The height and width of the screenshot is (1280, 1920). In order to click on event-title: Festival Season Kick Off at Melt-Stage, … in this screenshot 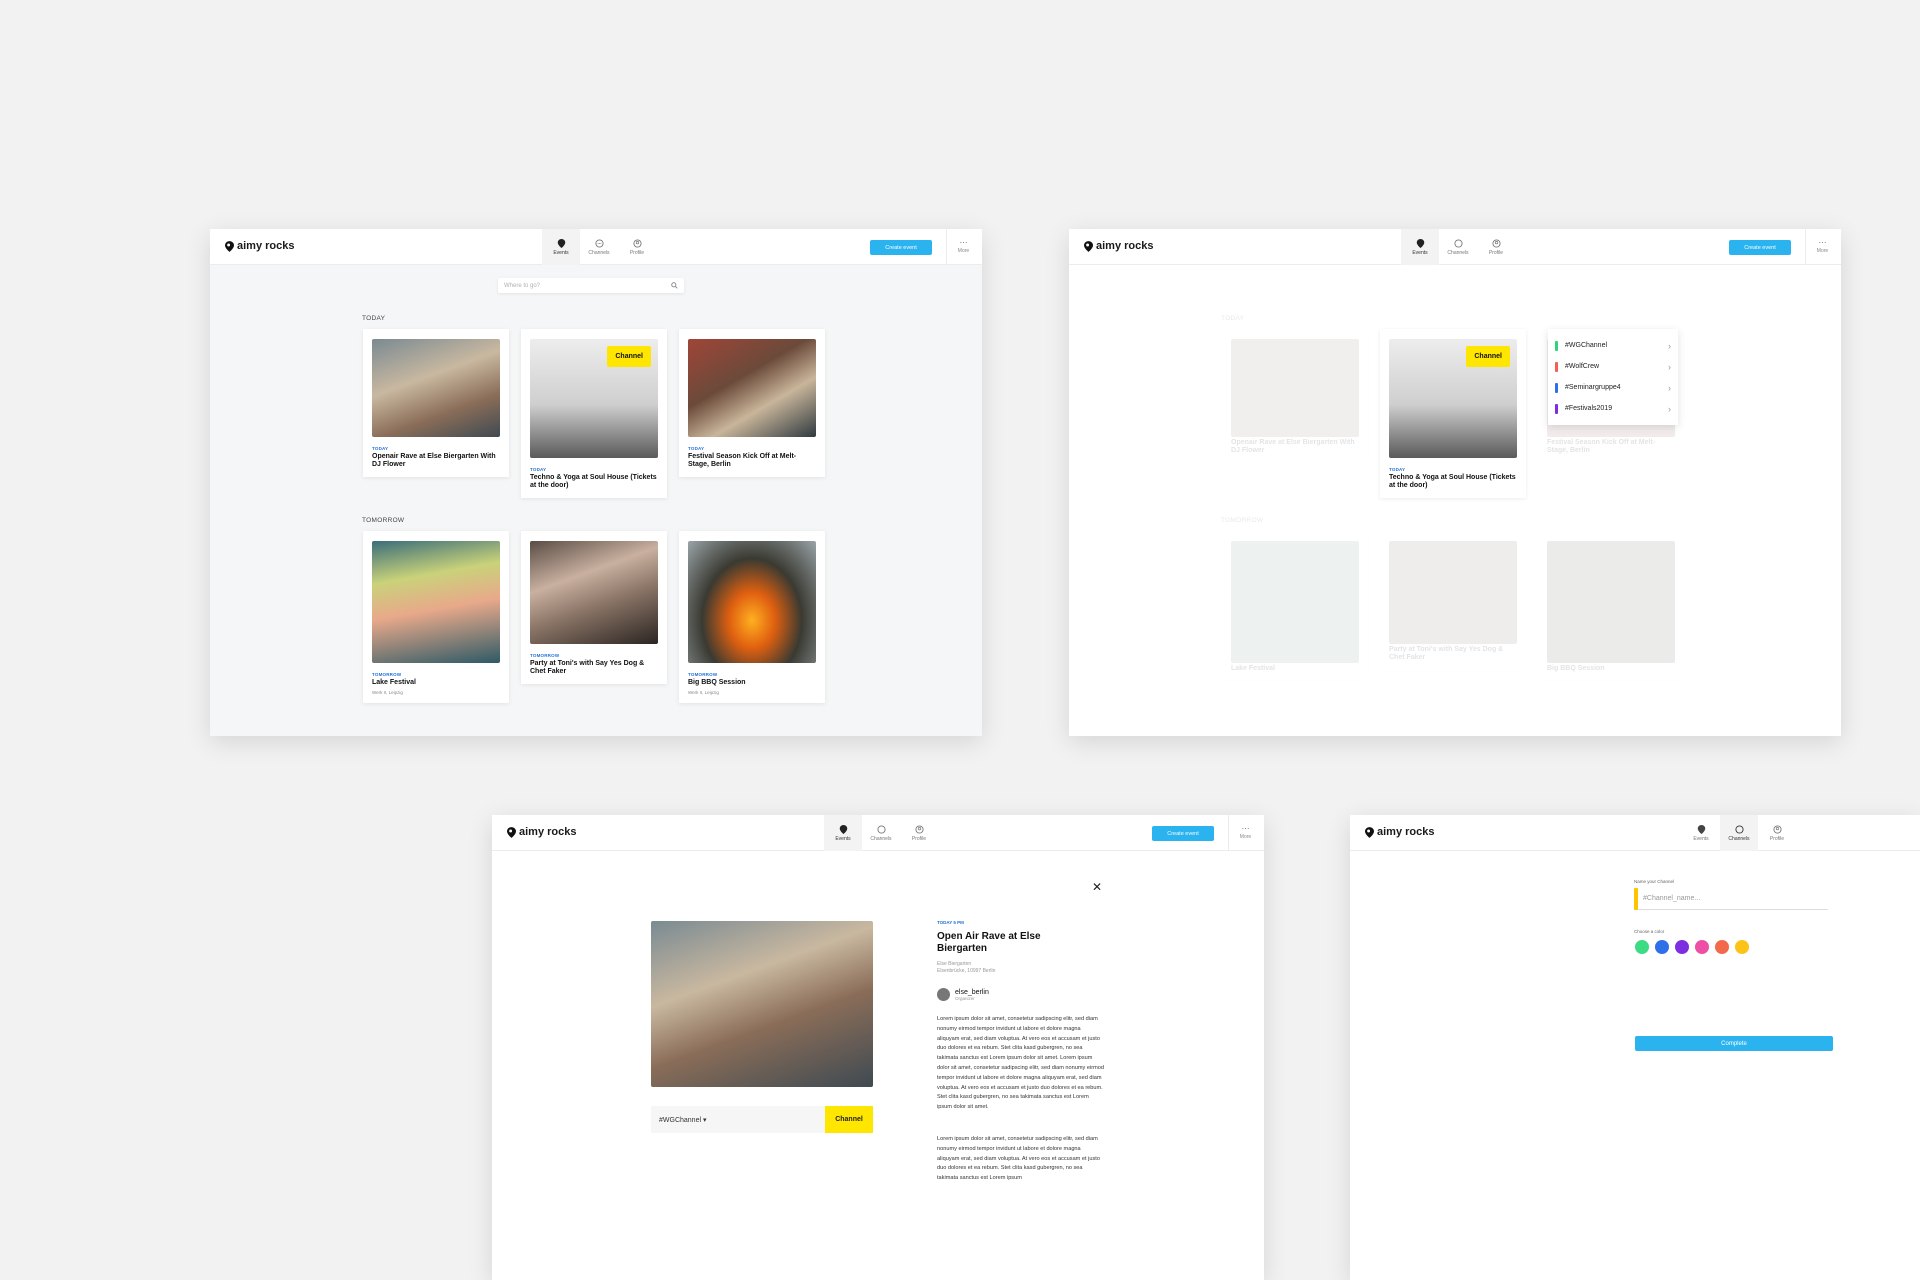, I will do `click(742, 460)`.